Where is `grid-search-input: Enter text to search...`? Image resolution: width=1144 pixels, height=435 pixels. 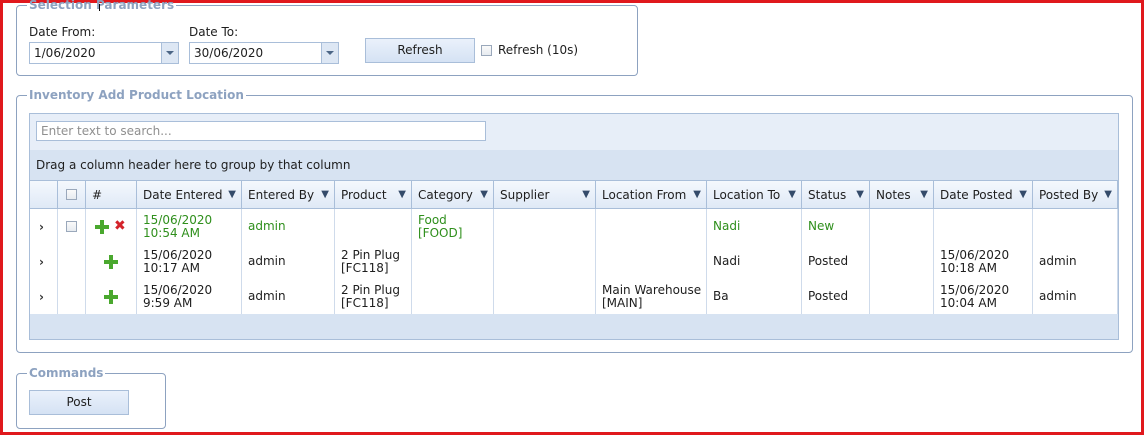
grid-search-input: Enter text to search... is located at coordinates (261, 131).